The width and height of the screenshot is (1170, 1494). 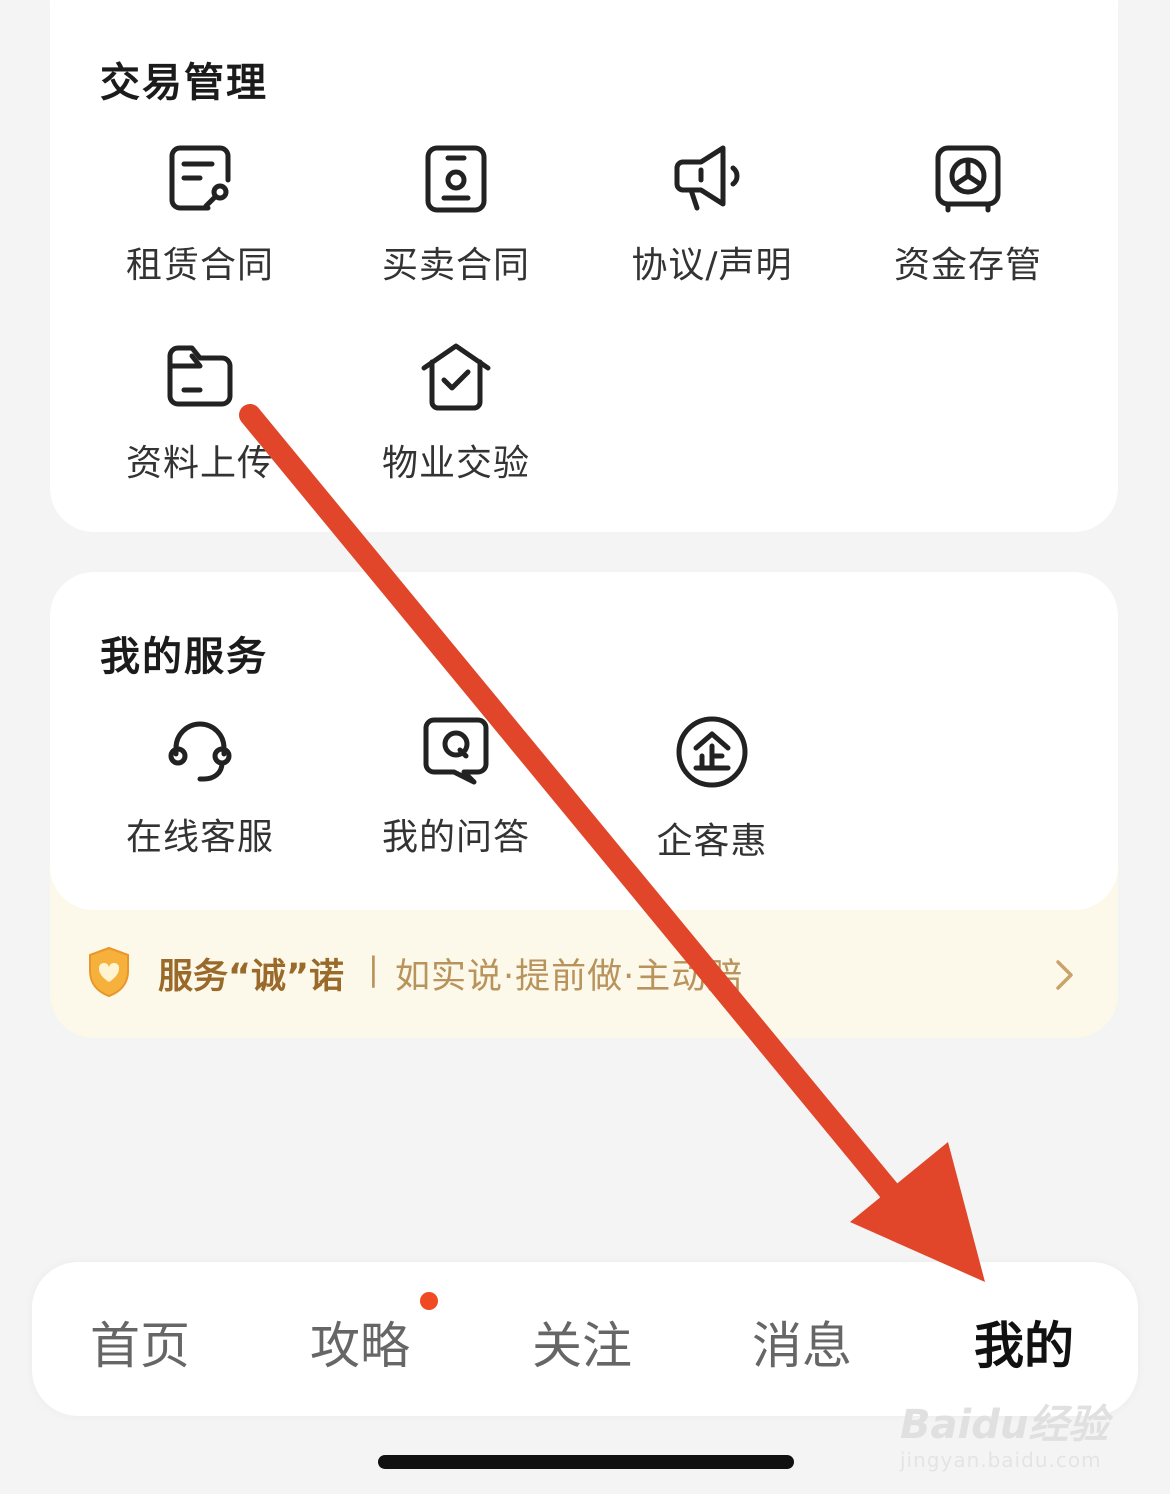 What do you see at coordinates (199, 463) in the screenshot?
I see `document-upload-label: 资料上传` at bounding box center [199, 463].